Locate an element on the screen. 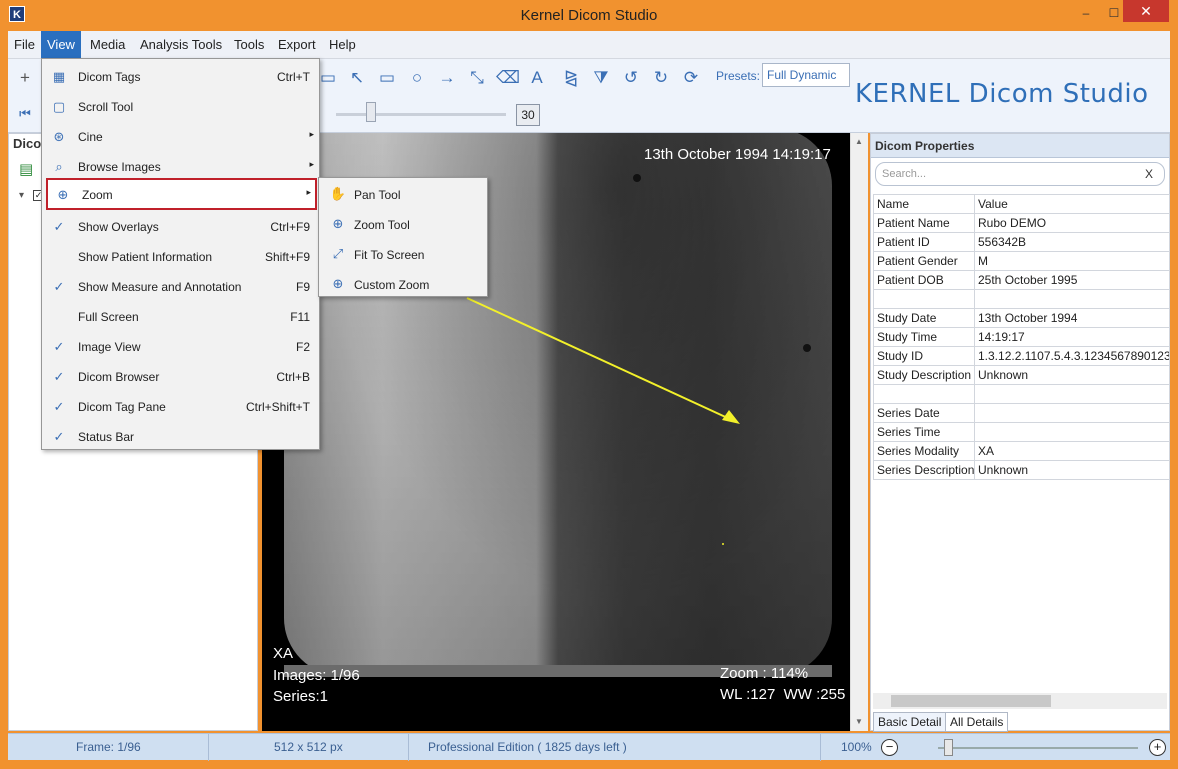 Image resolution: width=1178 pixels, height=769 pixels. rotate-right-icon: ↻ is located at coordinates (661, 78).